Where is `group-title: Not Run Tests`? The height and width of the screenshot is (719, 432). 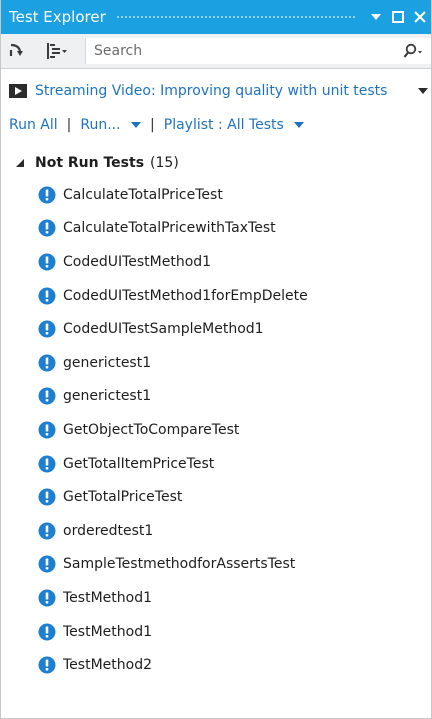 group-title: Not Run Tests is located at coordinates (90, 163).